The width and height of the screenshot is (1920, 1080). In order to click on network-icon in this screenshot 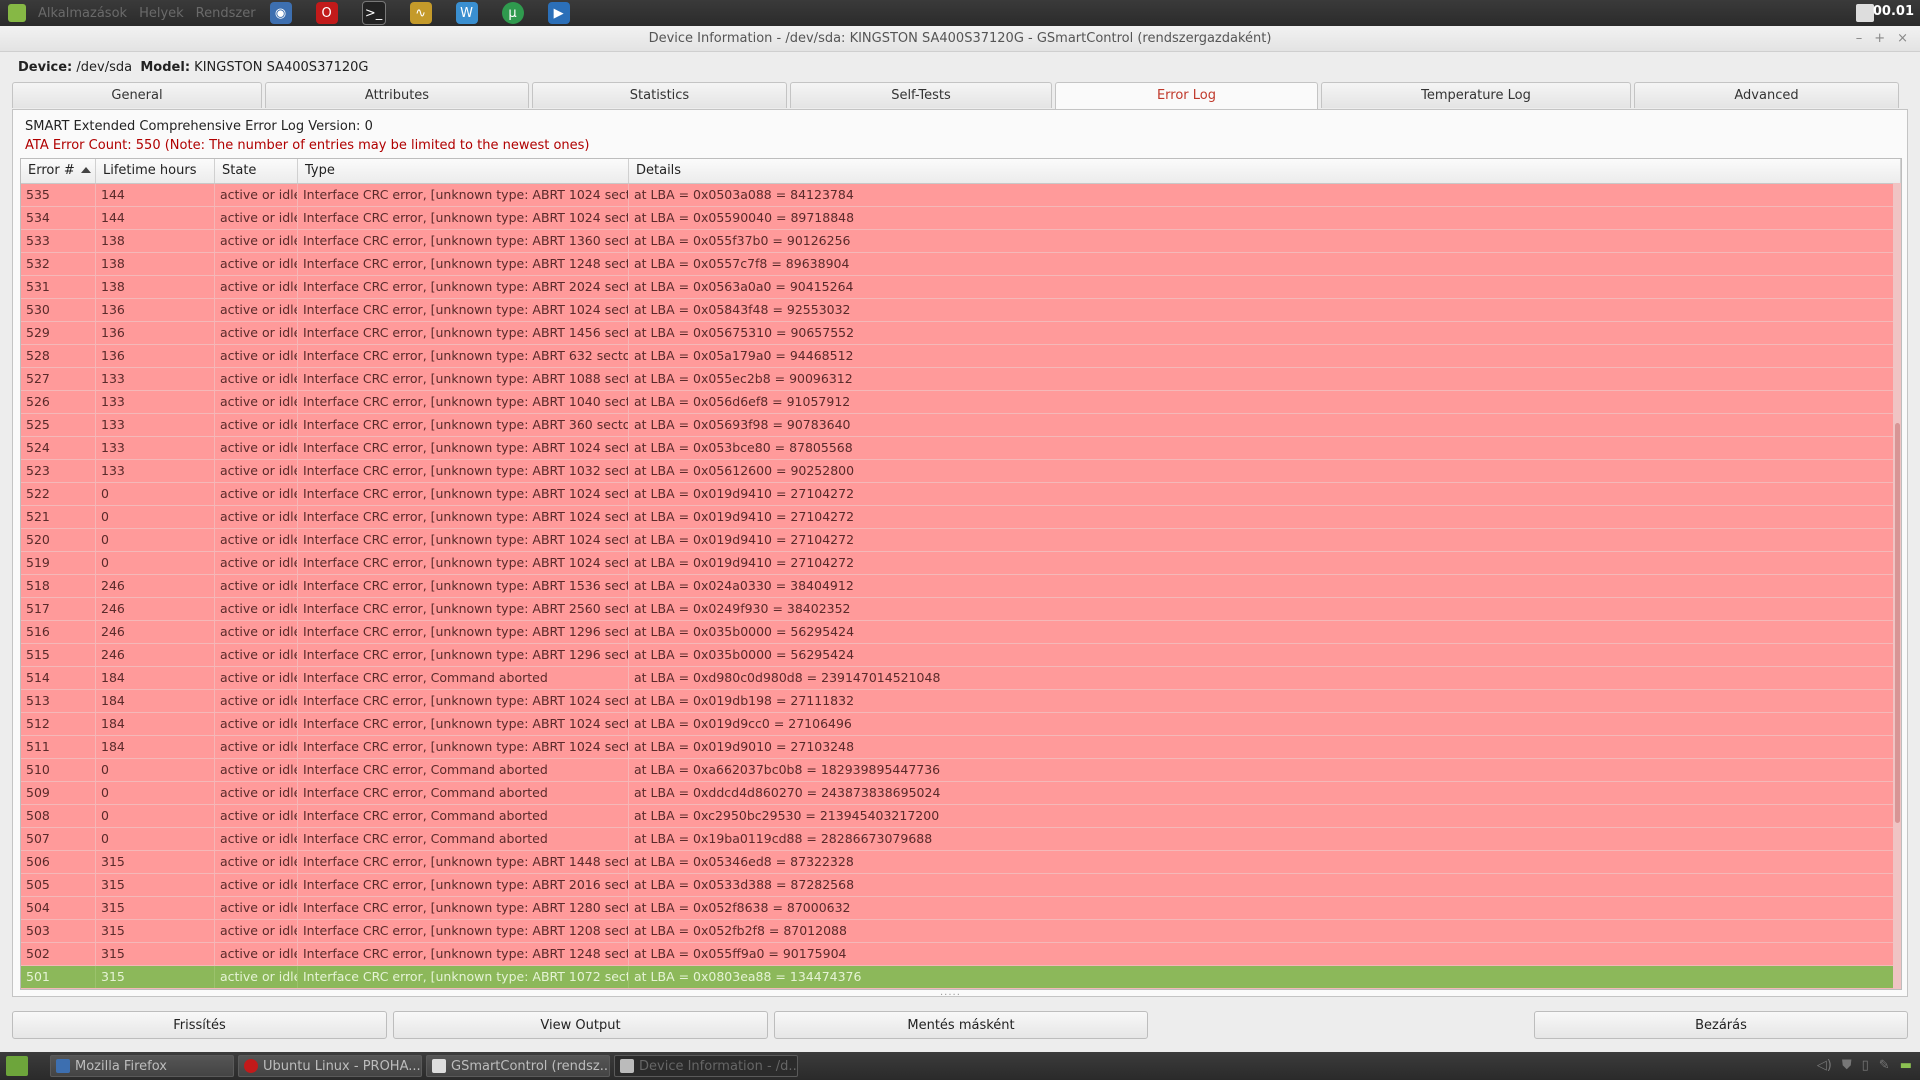, I will do `click(1865, 13)`.